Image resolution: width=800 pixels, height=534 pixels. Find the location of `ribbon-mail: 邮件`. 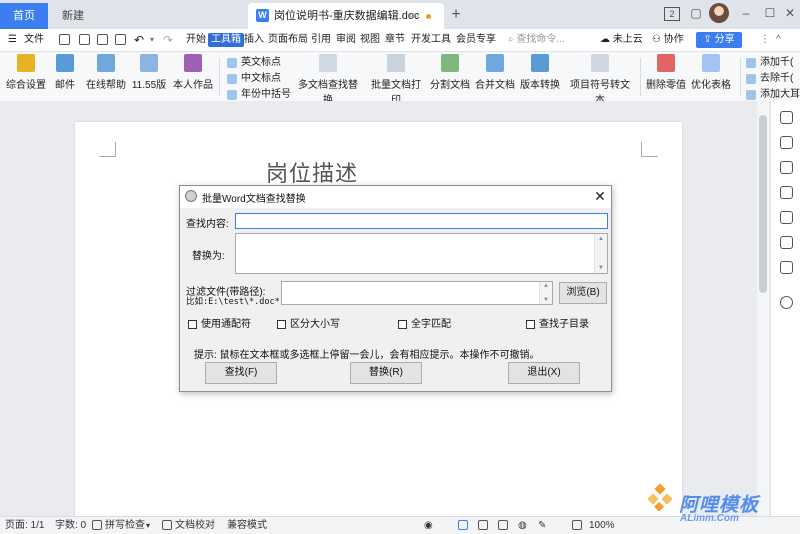

ribbon-mail: 邮件 is located at coordinates (65, 72).